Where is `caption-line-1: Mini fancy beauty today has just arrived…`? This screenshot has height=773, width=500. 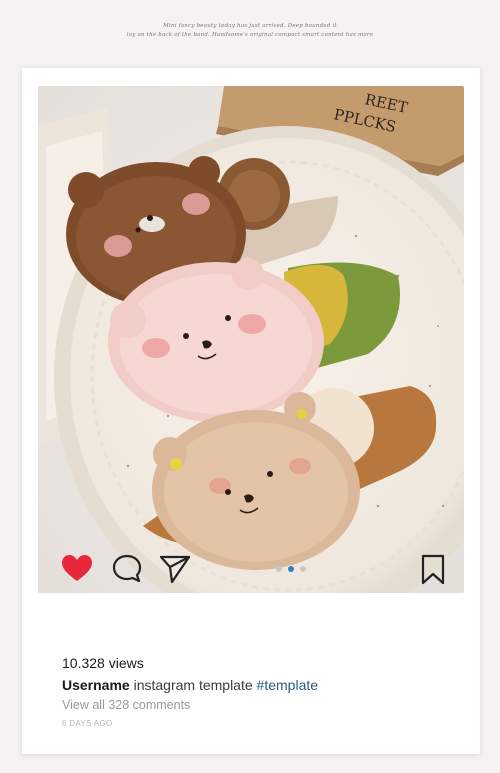 caption-line-1: Mini fancy beauty today has just arrived… is located at coordinates (250, 26).